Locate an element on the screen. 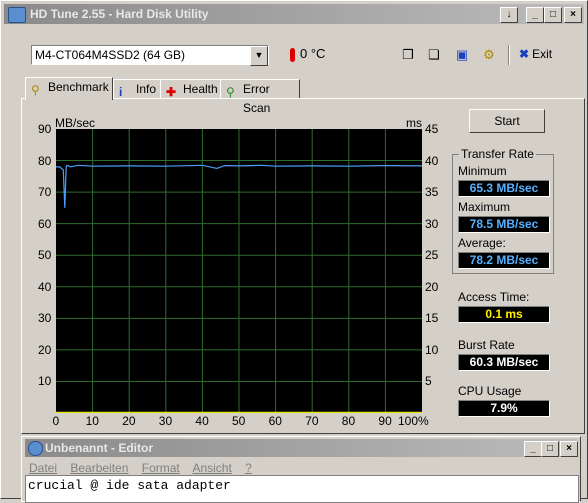 The width and height of the screenshot is (588, 503). left-tick-label: 30 is located at coordinates (45, 318).